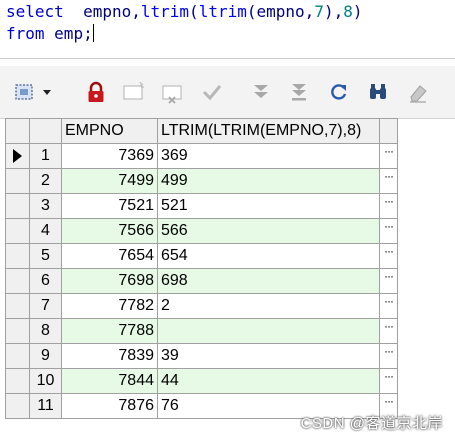 This screenshot has height=442, width=455. What do you see at coordinates (109, 256) in the screenshot?
I see `cell-empno: 7654` at bounding box center [109, 256].